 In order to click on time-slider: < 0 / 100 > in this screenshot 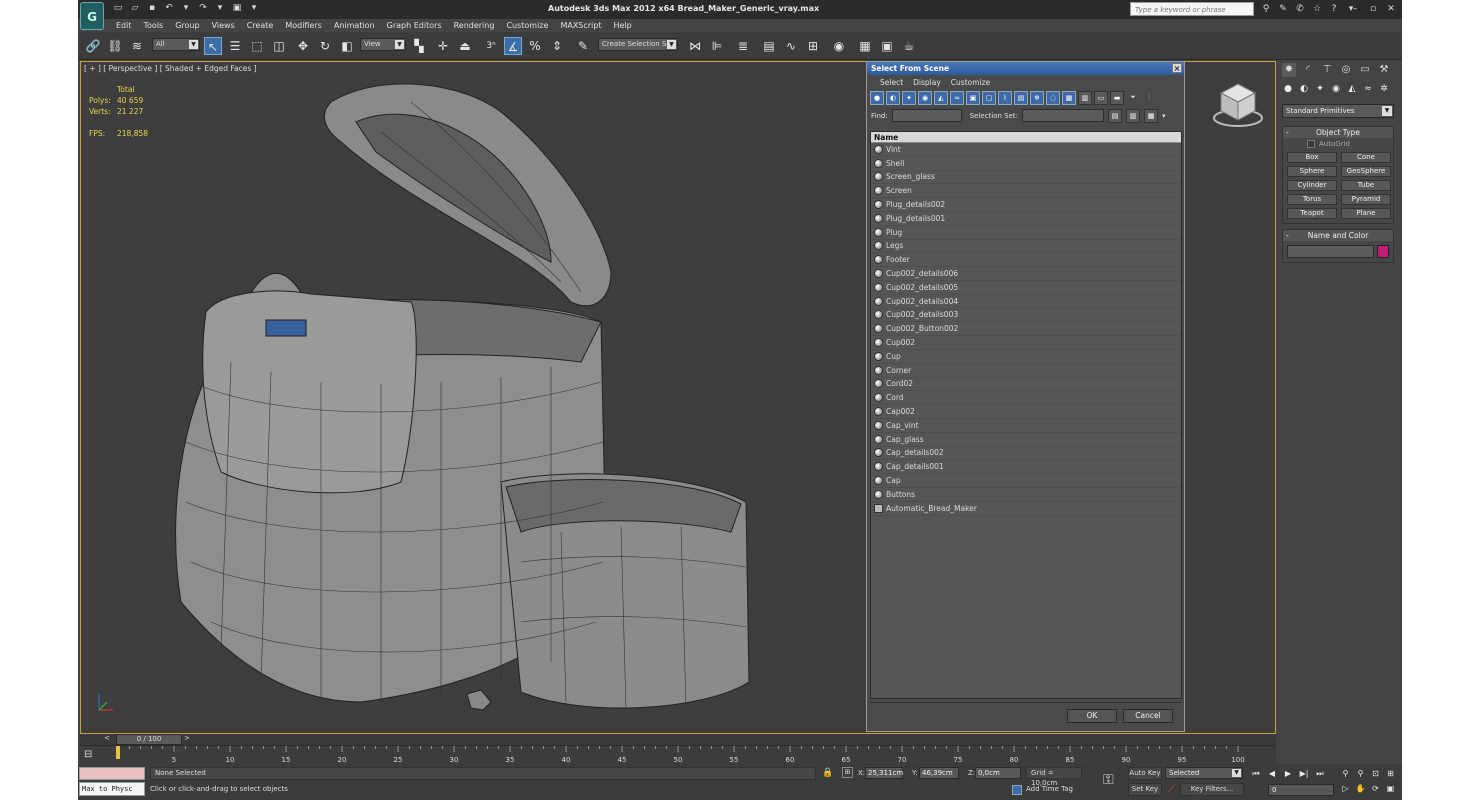, I will do `click(678, 739)`.